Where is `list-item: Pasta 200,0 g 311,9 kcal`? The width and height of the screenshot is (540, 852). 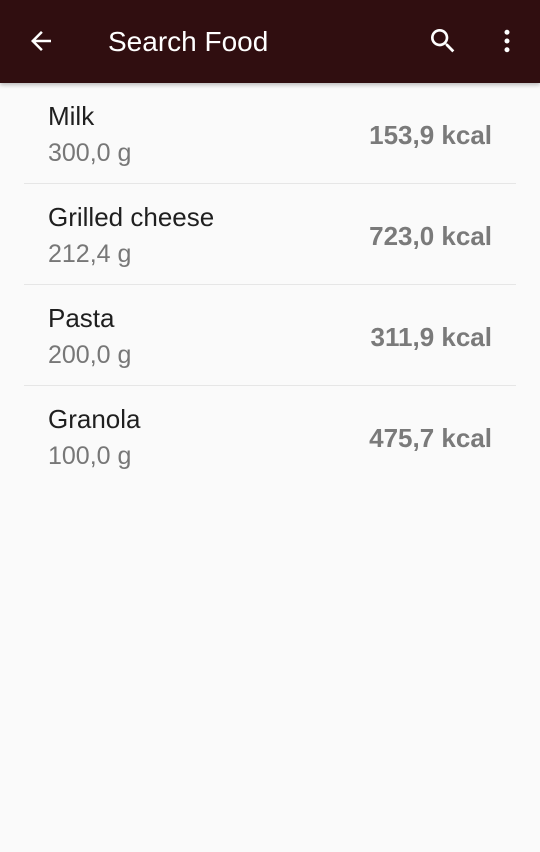 list-item: Pasta 200,0 g 311,9 kcal is located at coordinates (270, 335).